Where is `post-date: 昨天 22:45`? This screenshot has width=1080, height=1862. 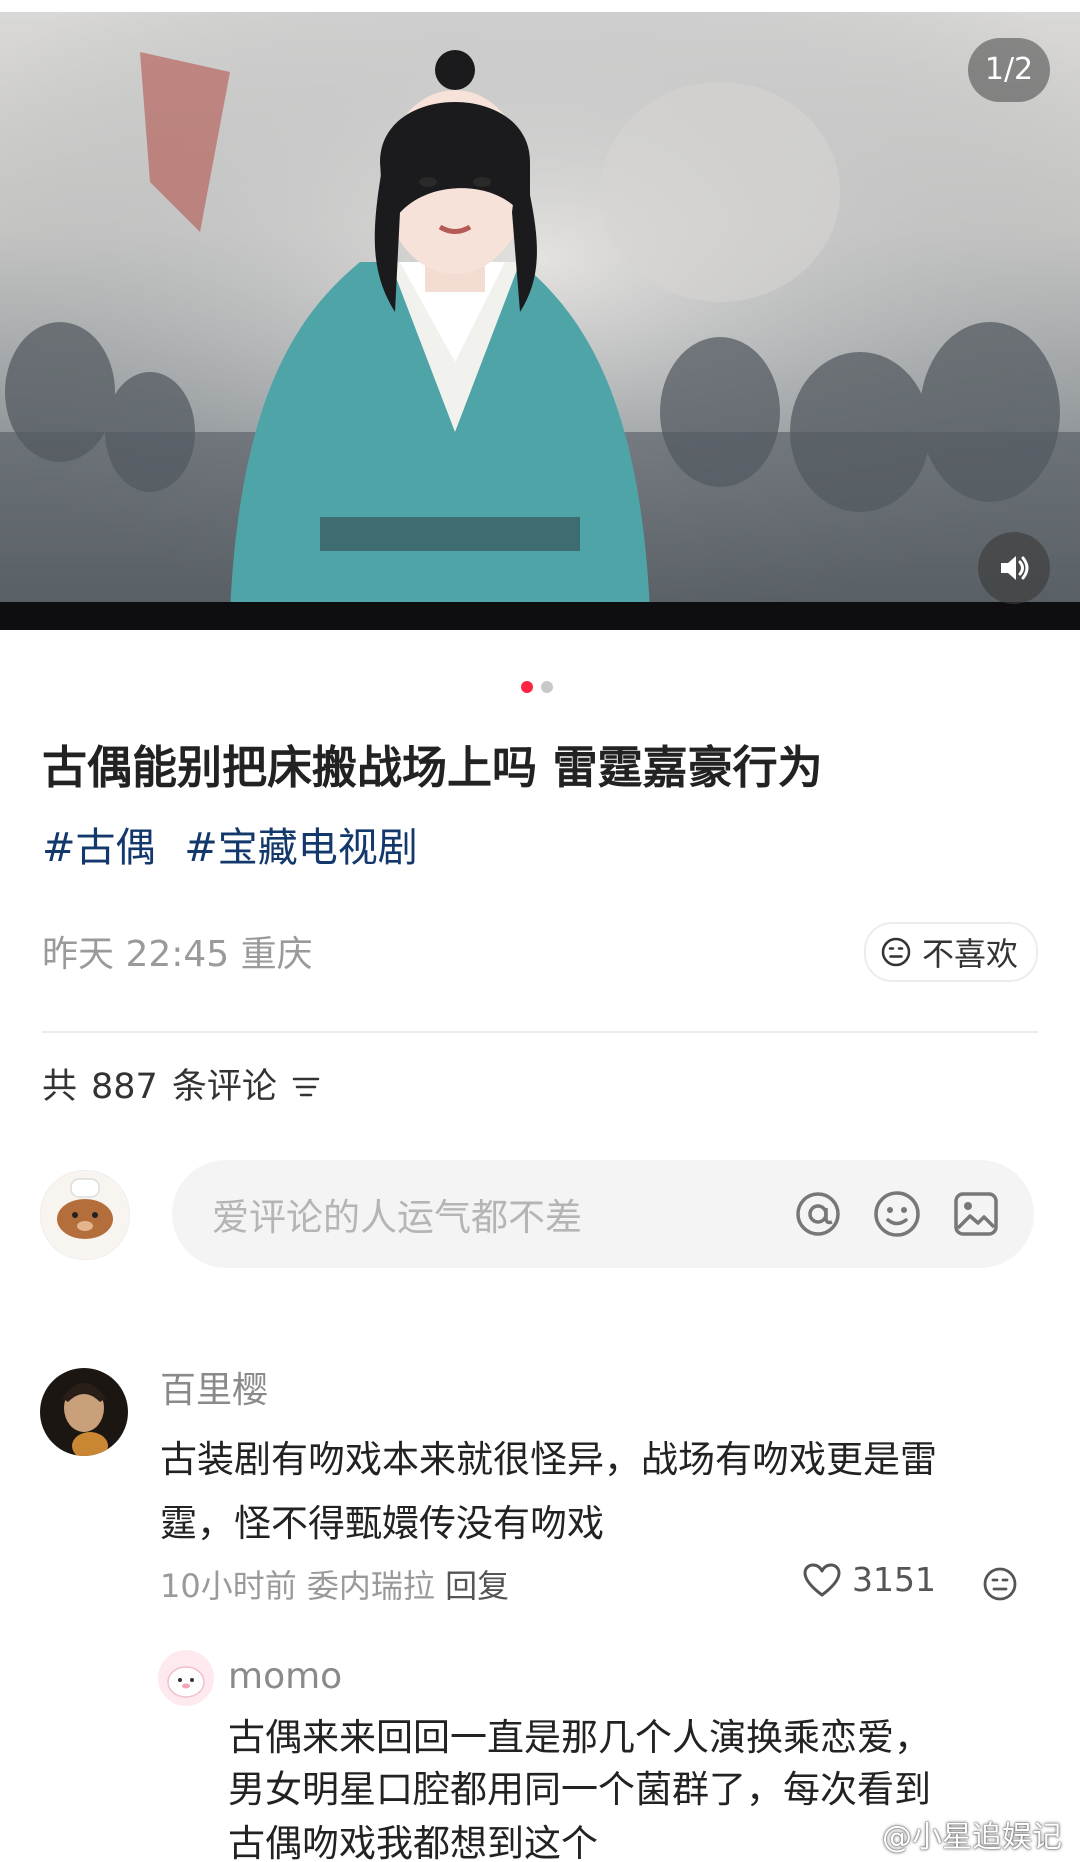
post-date: 昨天 22:45 is located at coordinates (136, 954).